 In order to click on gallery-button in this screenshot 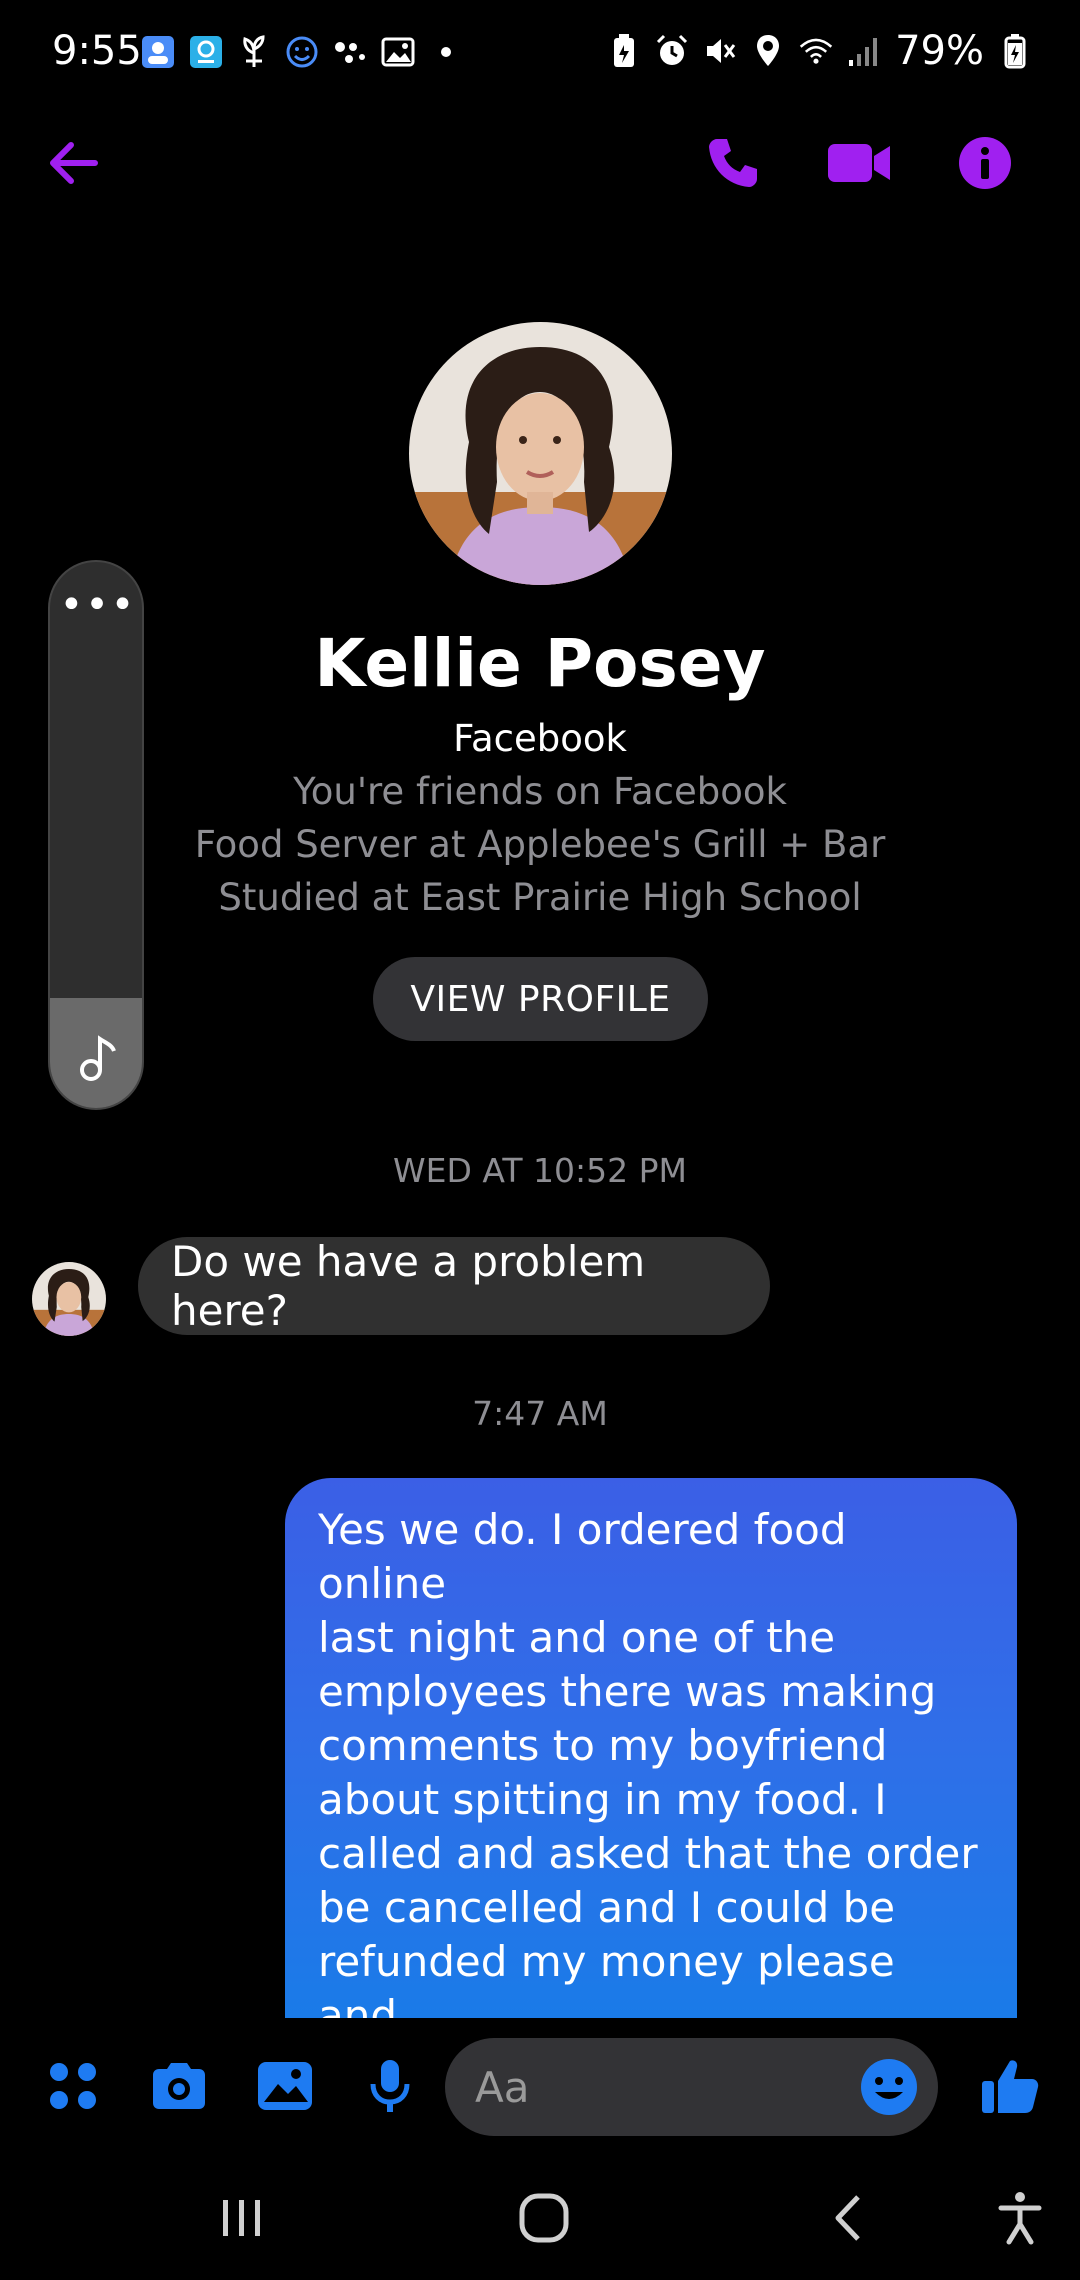, I will do `click(285, 2088)`.